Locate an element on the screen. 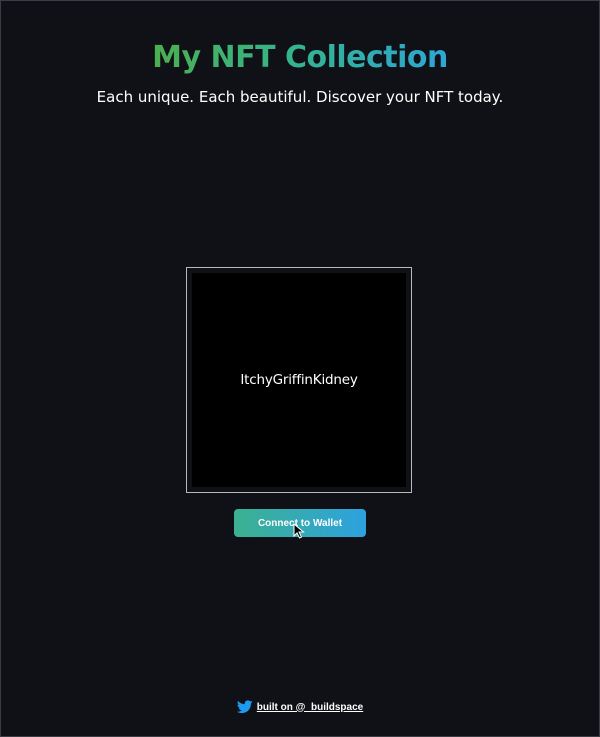 Image resolution: width=600 pixels, height=737 pixels. twitter-icon is located at coordinates (244, 707).